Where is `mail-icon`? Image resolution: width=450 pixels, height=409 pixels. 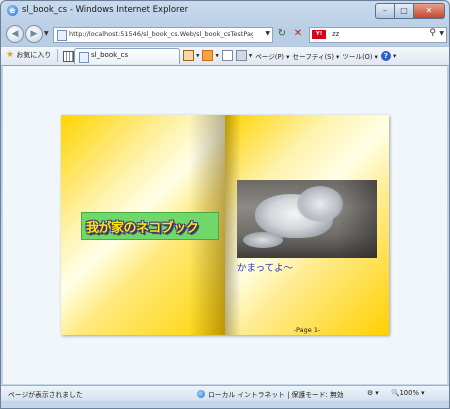
mail-icon is located at coordinates (227, 55).